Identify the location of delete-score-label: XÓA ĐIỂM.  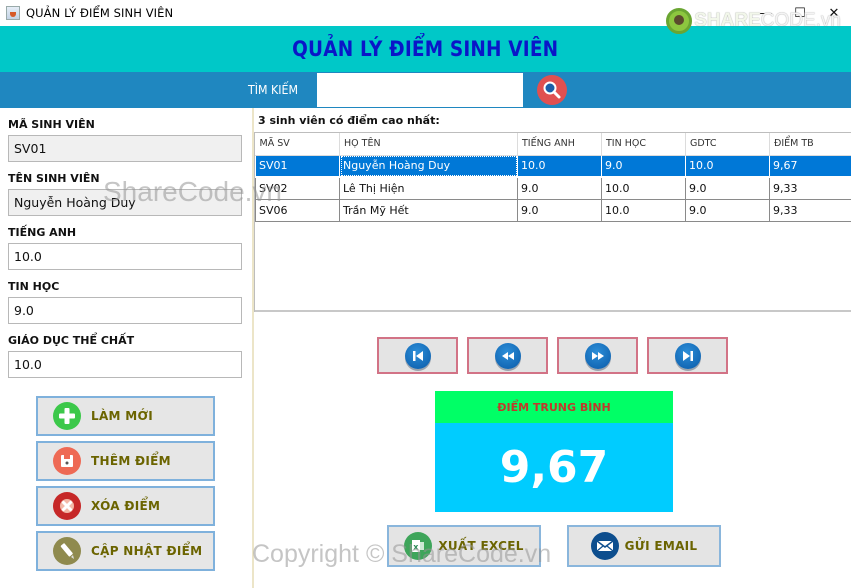
(126, 506).